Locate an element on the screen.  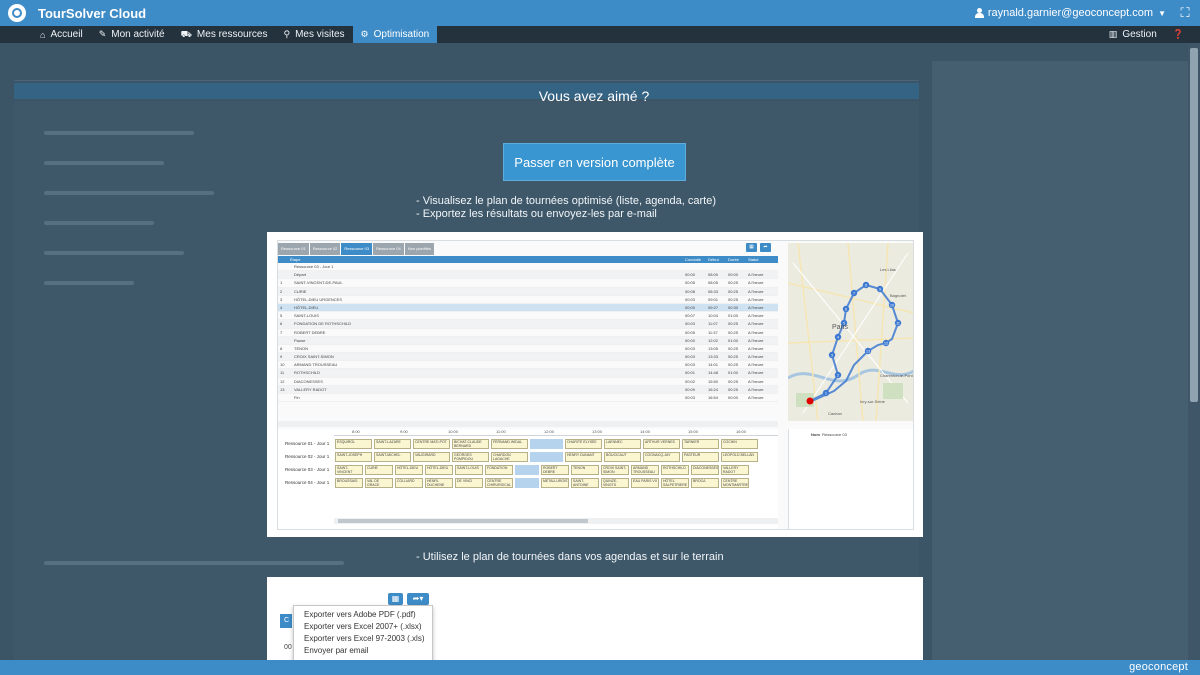
gantt-stop-block: QUINZE-VINGTS is located at coordinates (615, 483).